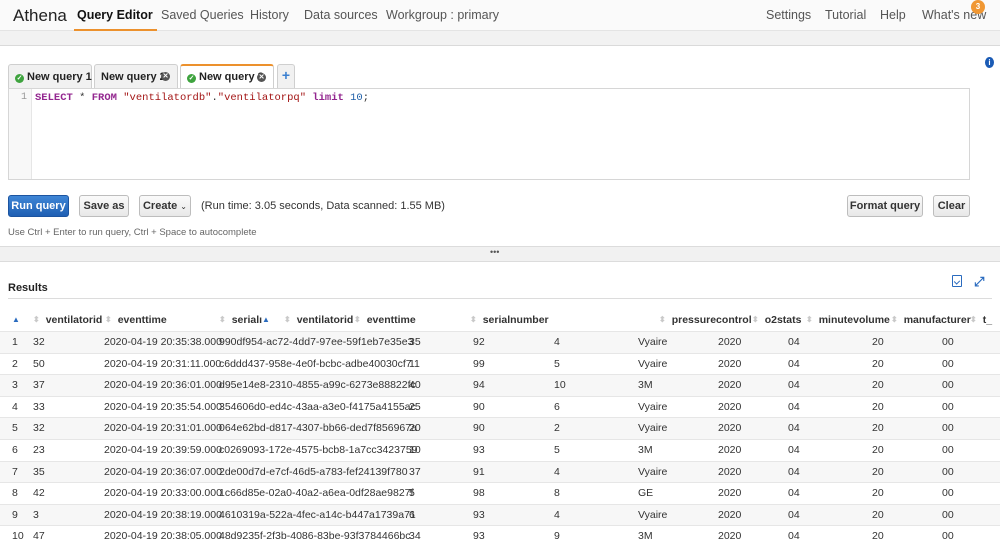 The height and width of the screenshot is (549, 1000). Describe the element at coordinates (286, 76) in the screenshot. I see `add-tab-button: +` at that location.